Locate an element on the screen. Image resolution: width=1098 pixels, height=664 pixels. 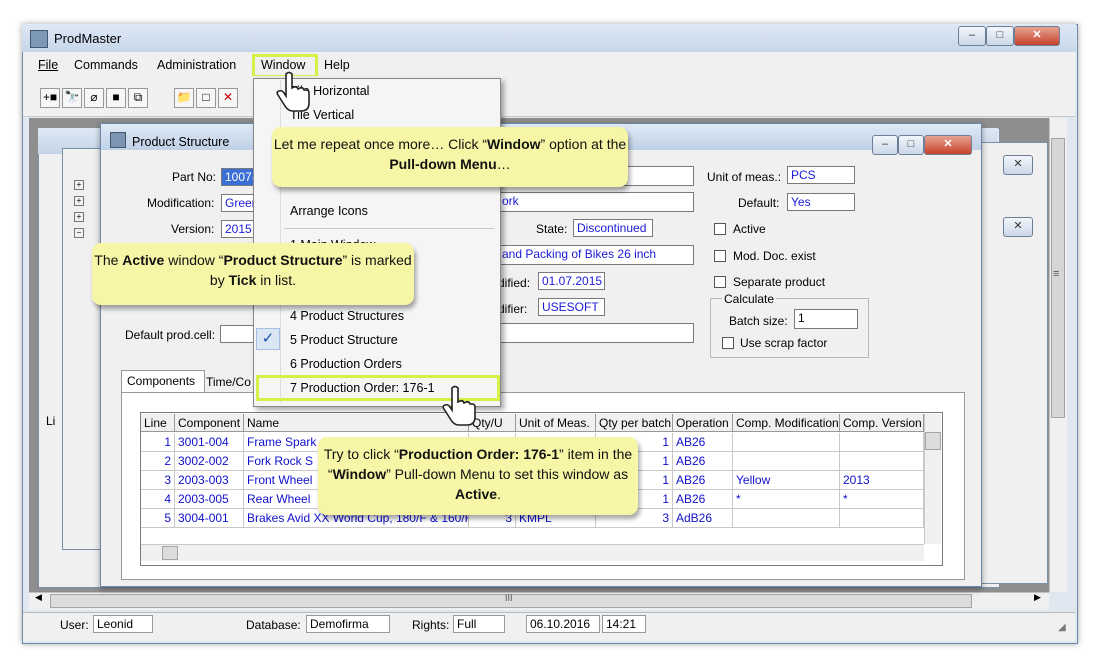
grid-cell-line: 4 is located at coordinates (158, 499).